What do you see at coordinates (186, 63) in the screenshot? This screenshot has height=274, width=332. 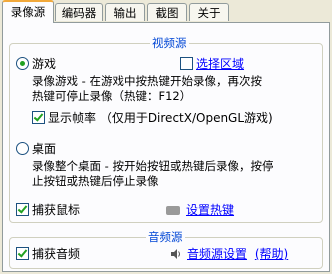 I see `checkbox-unchecked-icon` at bounding box center [186, 63].